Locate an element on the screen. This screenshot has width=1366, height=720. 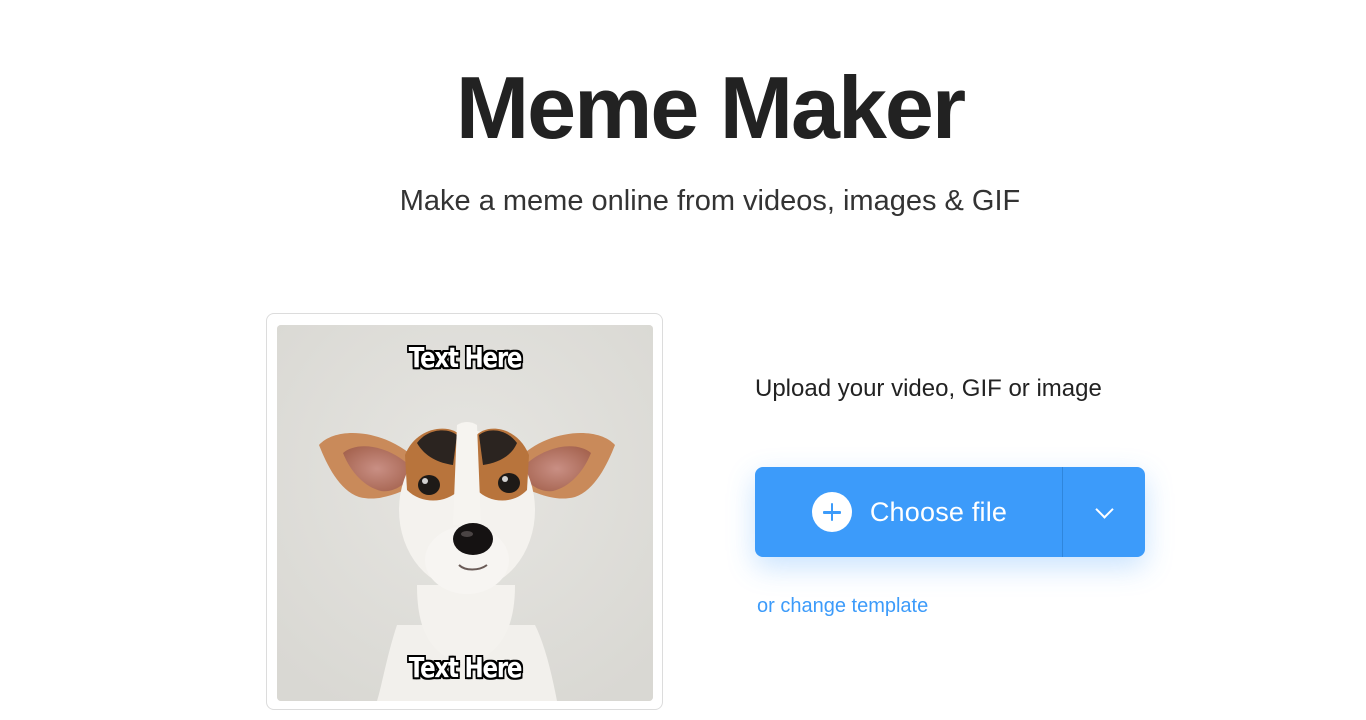
dog-image is located at coordinates (465, 513).